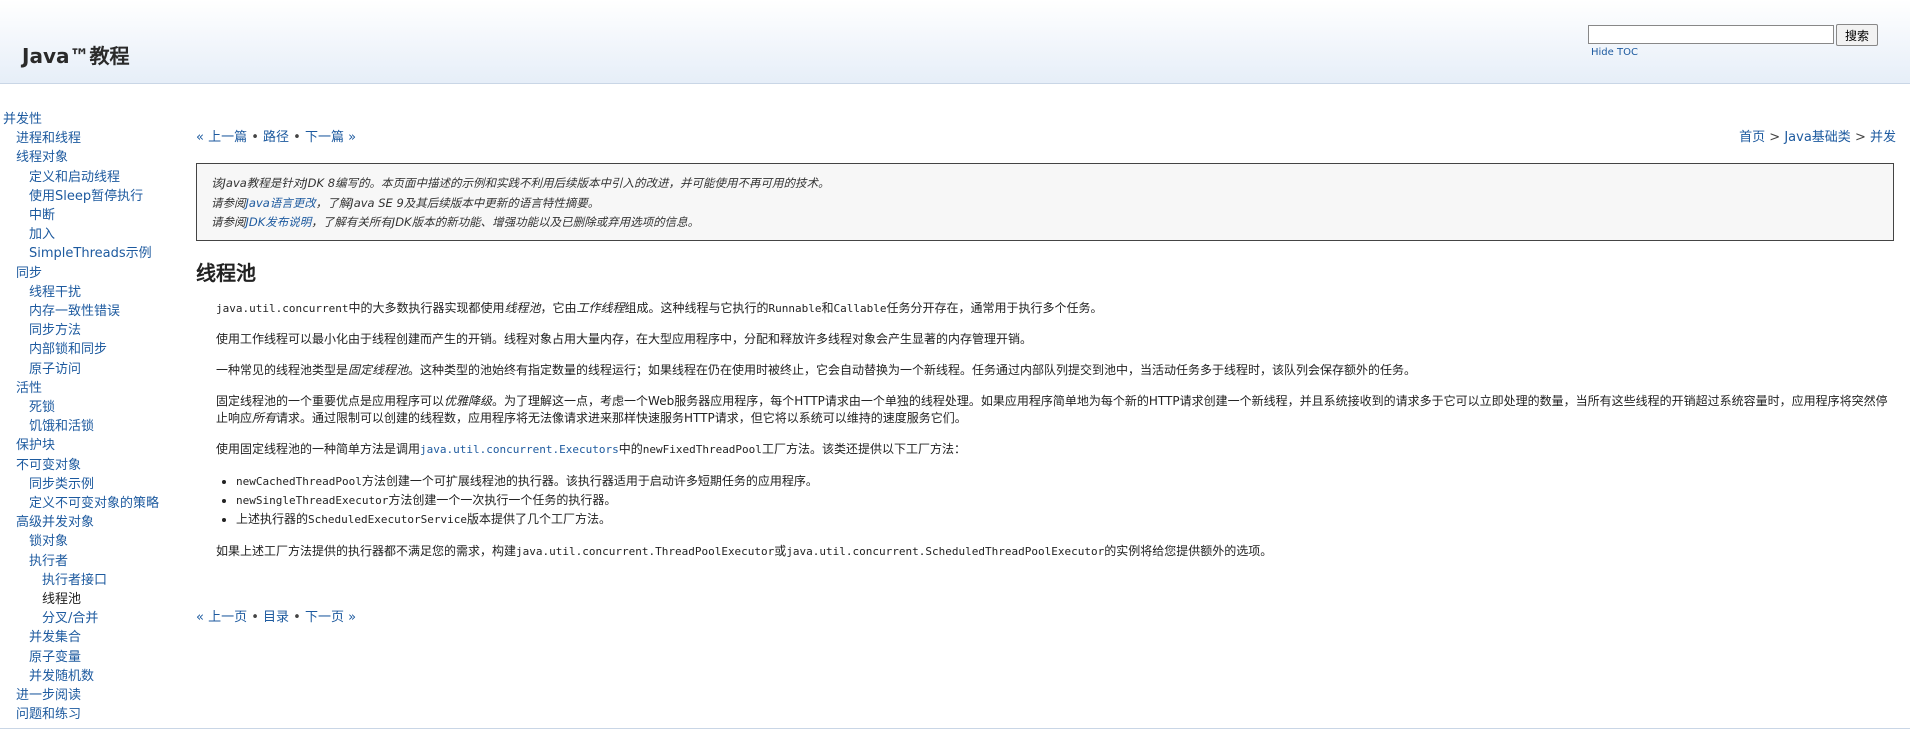 The image size is (1910, 733). I want to click on footer-divider, so click(955, 728).